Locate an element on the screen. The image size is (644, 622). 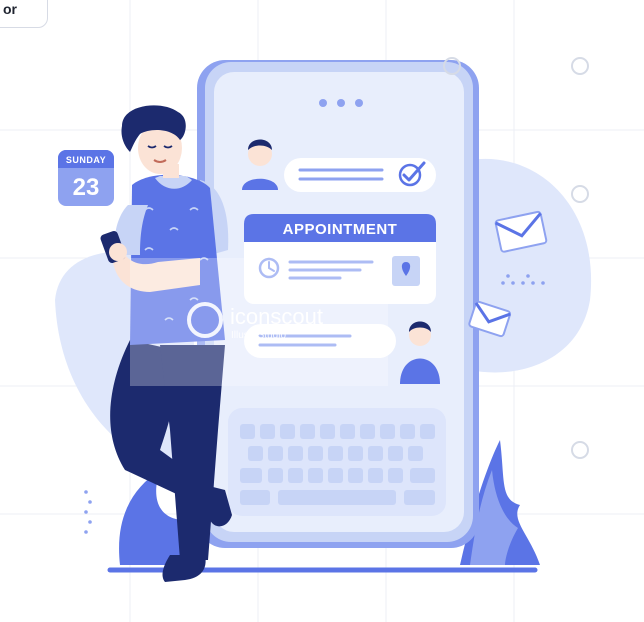
keyboard is located at coordinates (337, 462).